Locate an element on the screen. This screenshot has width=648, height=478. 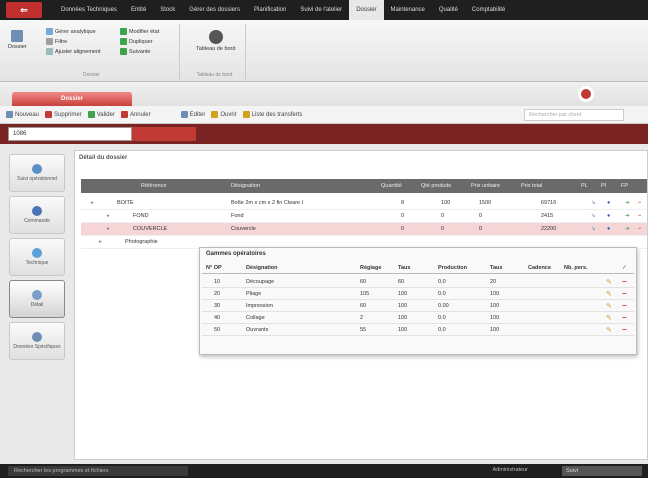
column-header: Référence is located at coordinates (153, 186).